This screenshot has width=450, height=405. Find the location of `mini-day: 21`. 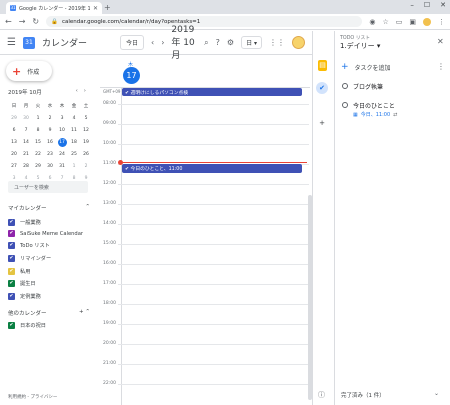

mini-day: 21 is located at coordinates (26, 154).